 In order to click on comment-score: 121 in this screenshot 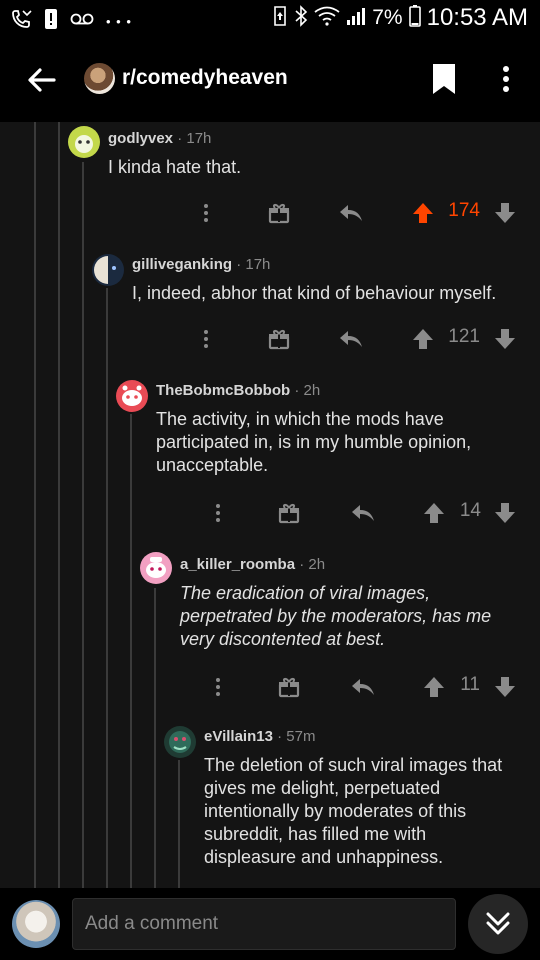, I will do `click(464, 336)`.